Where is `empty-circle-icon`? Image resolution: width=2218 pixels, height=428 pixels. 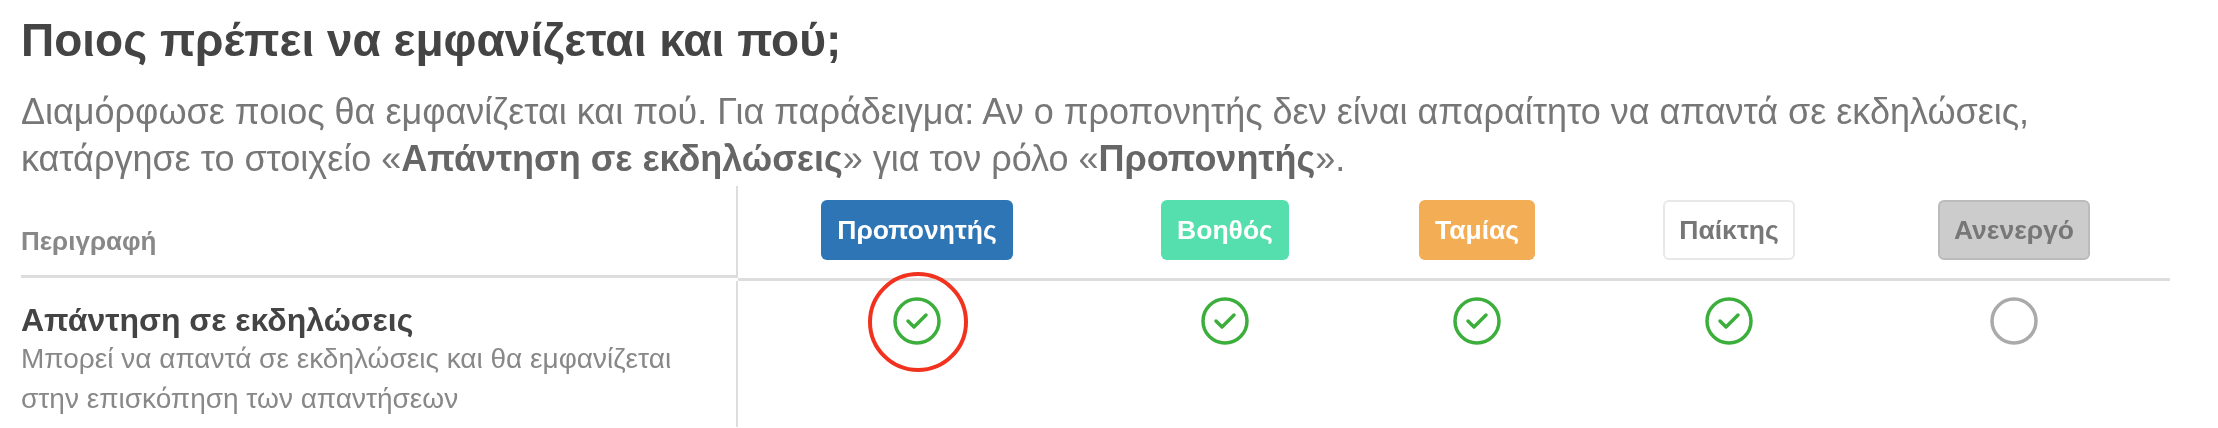 empty-circle-icon is located at coordinates (2014, 321).